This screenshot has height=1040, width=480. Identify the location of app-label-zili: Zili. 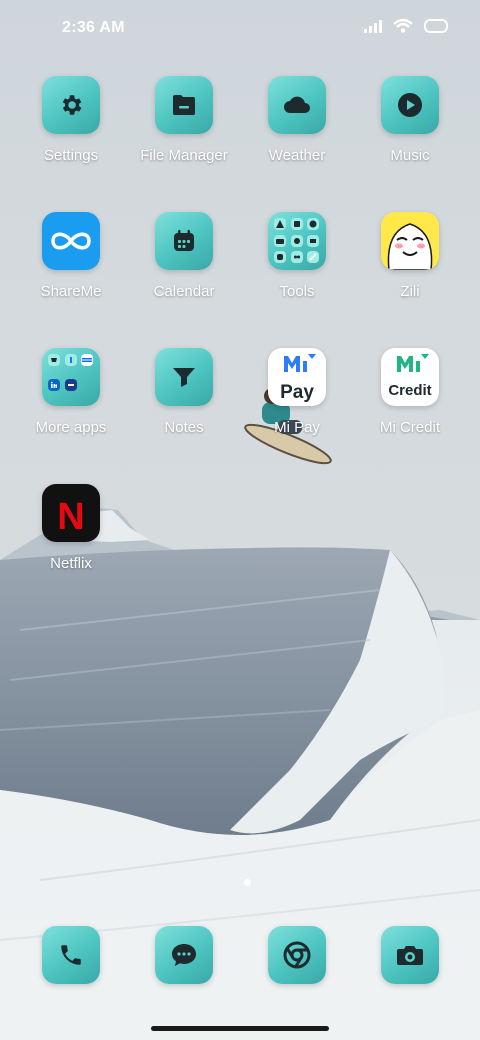
(410, 291).